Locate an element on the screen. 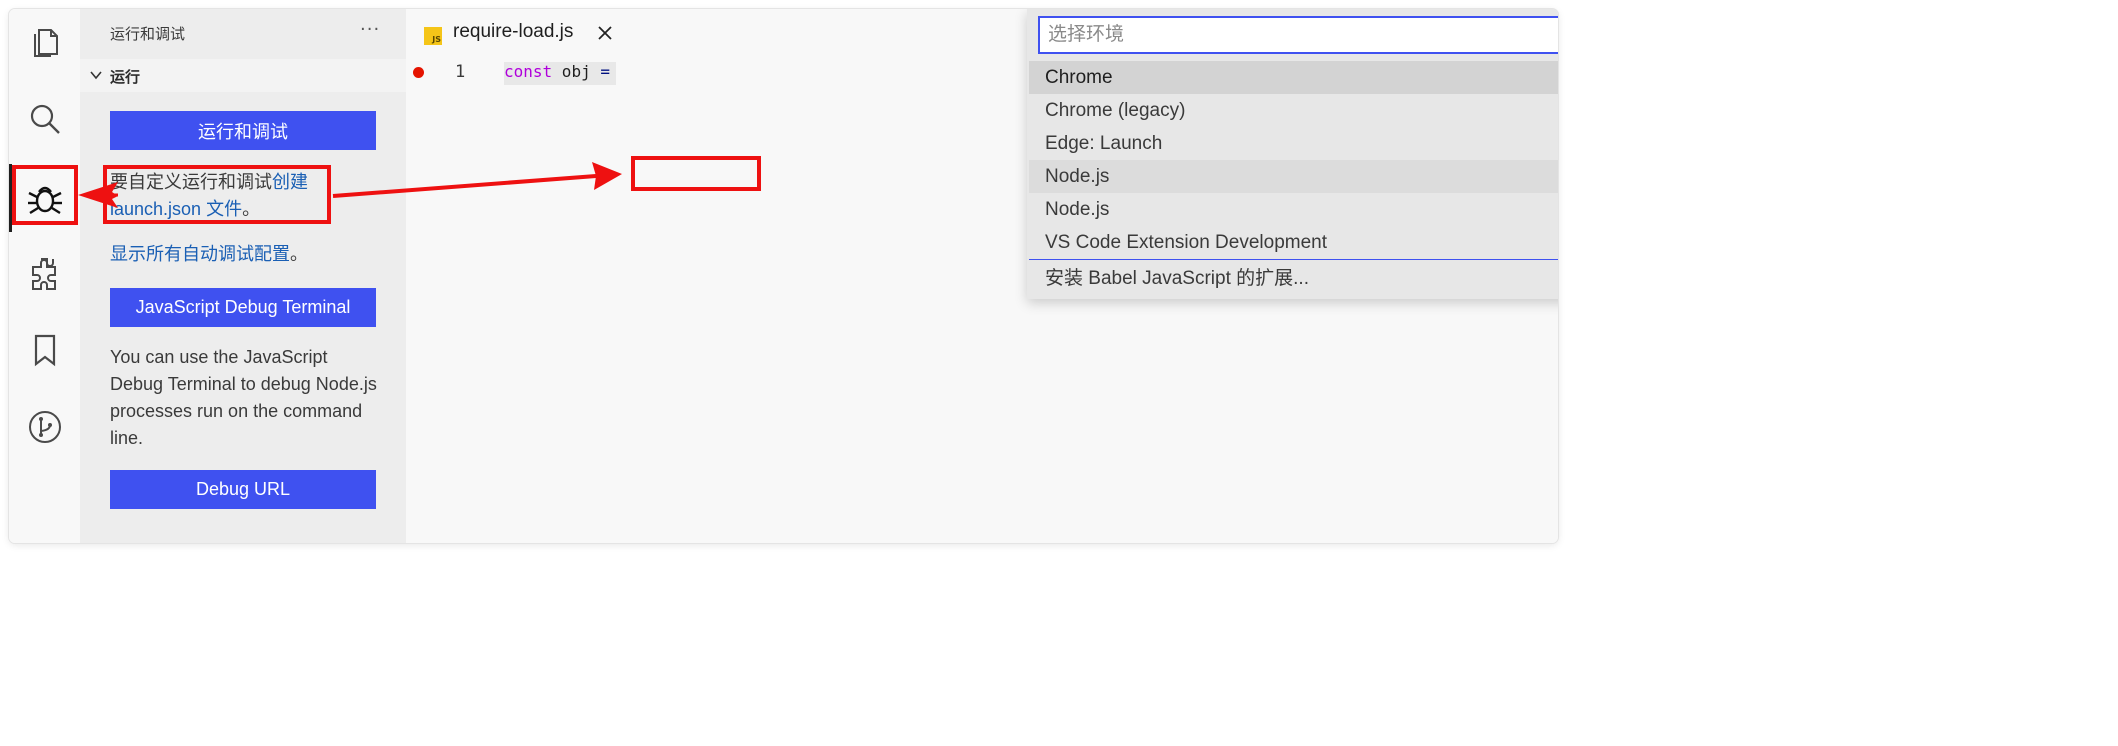 The height and width of the screenshot is (746, 2118). run-debug-button is located at coordinates (44, 198).